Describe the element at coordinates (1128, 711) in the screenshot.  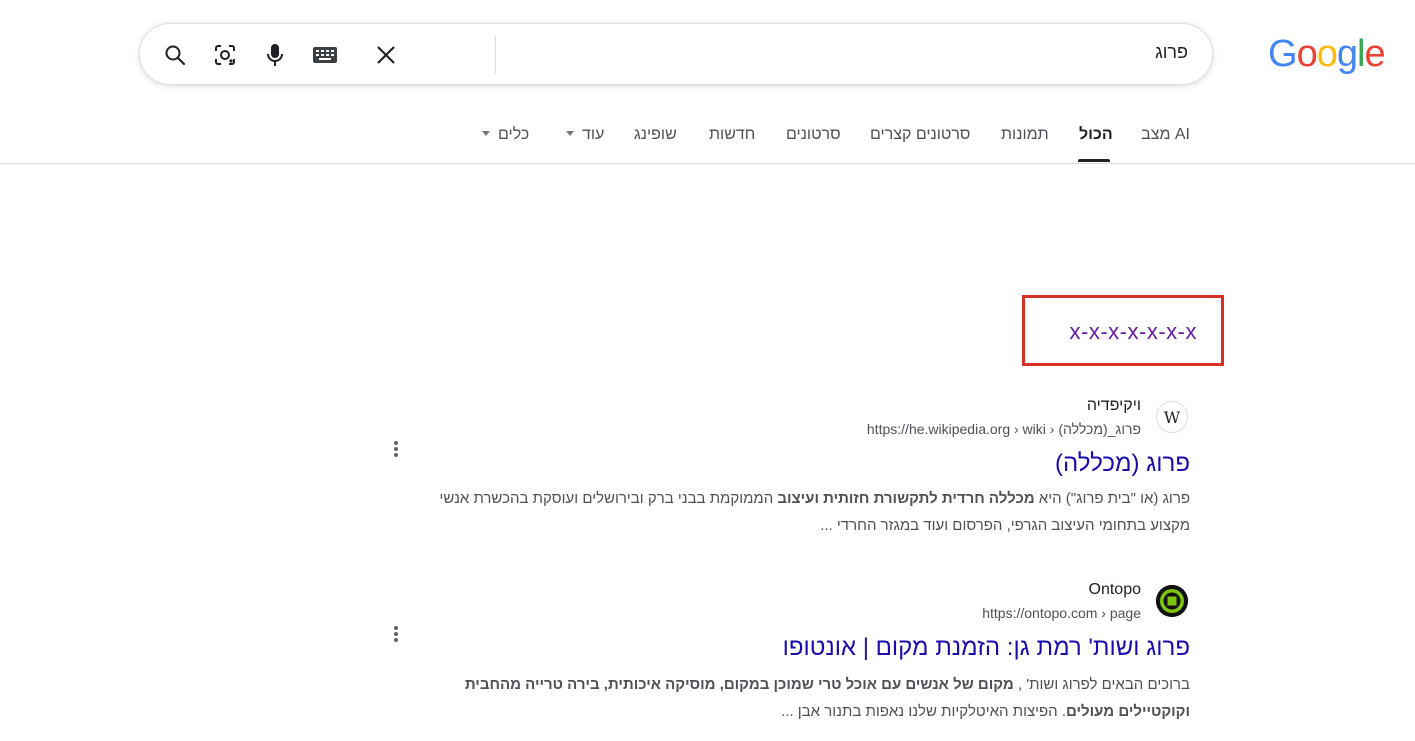
I see `snippet-bold: וקוקטיילים מעולים` at that location.